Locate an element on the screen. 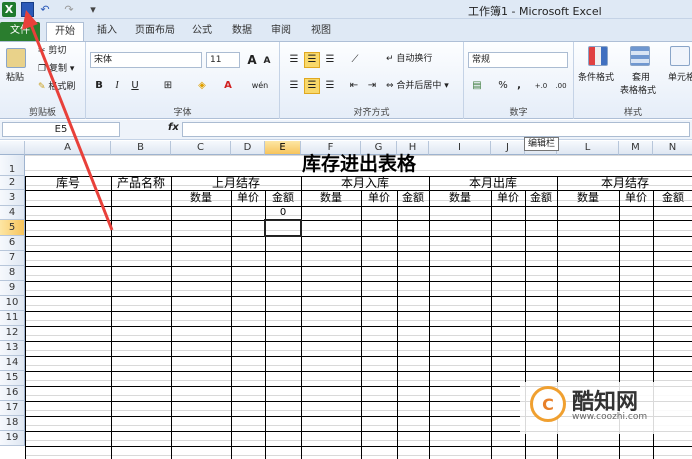 This screenshot has width=692, height=459. watermark: C 酷知网 www.coozhi.com is located at coordinates (606, 408).